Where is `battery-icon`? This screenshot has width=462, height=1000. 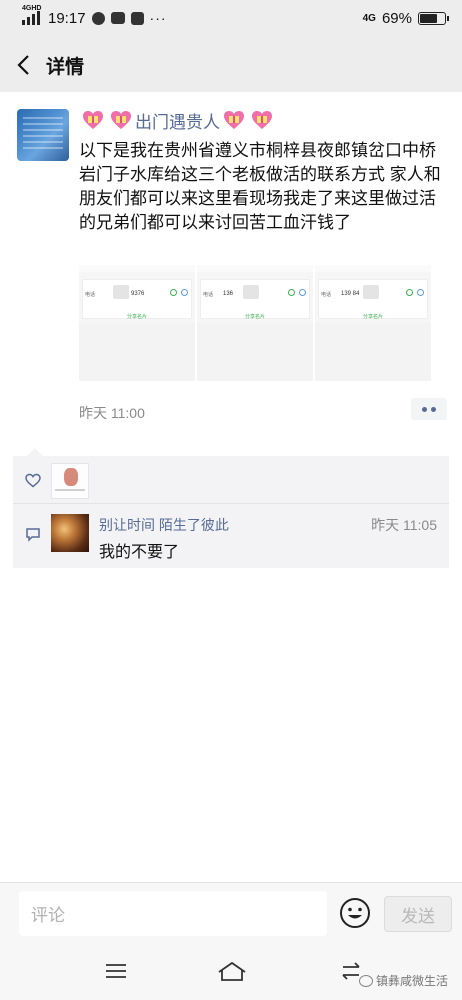
battery-icon is located at coordinates (433, 18).